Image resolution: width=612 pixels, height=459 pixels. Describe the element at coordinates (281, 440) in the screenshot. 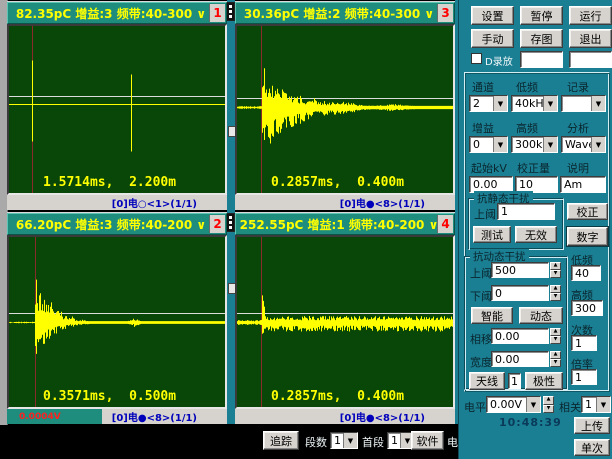

I see `track-button: 追踪` at that location.